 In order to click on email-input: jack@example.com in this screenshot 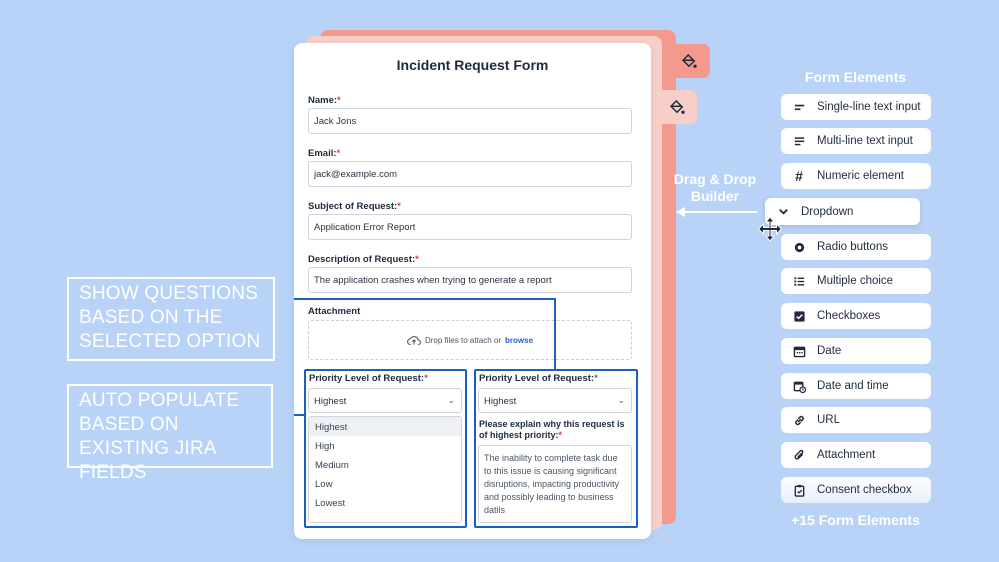, I will do `click(470, 174)`.